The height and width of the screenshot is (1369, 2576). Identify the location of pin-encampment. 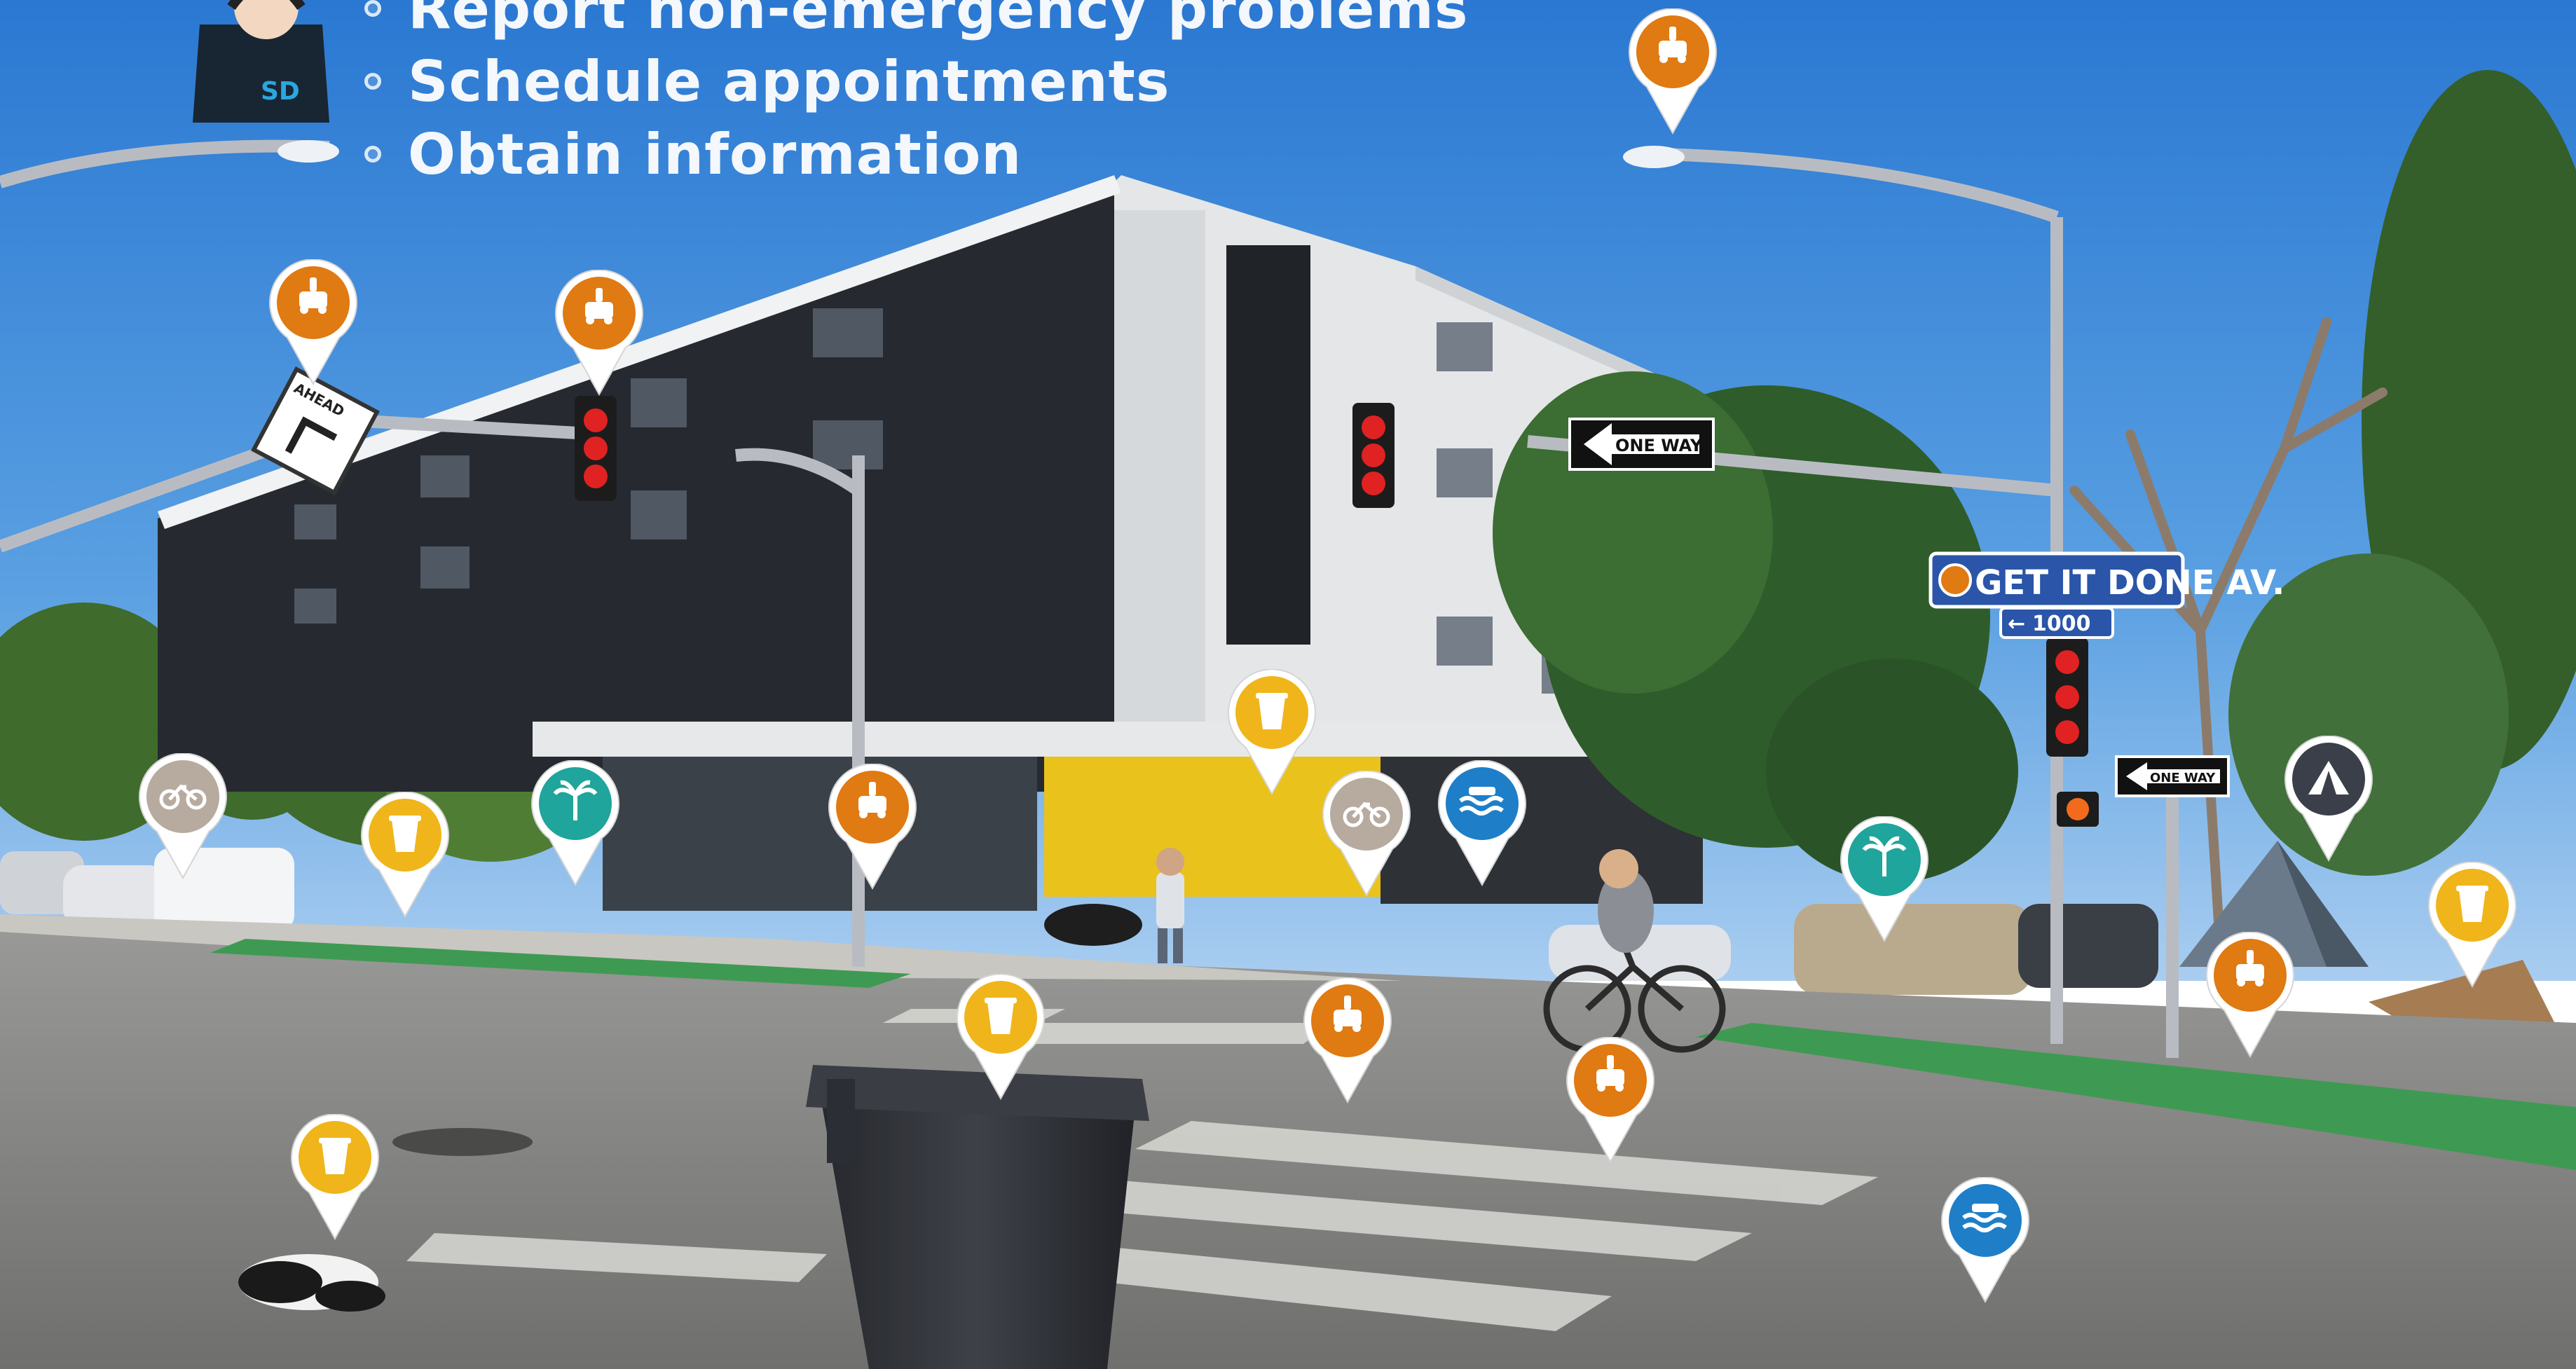
(2328, 799).